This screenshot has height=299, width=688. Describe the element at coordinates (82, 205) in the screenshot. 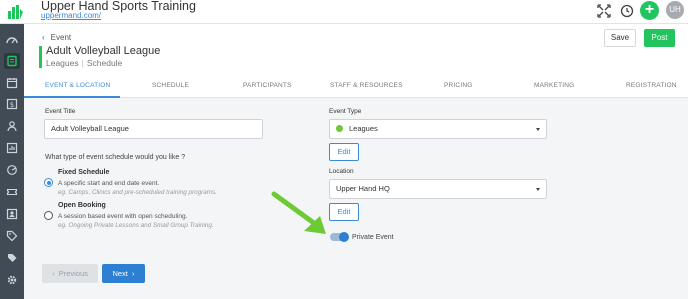

I see `open-booking-title: Open Booking` at that location.